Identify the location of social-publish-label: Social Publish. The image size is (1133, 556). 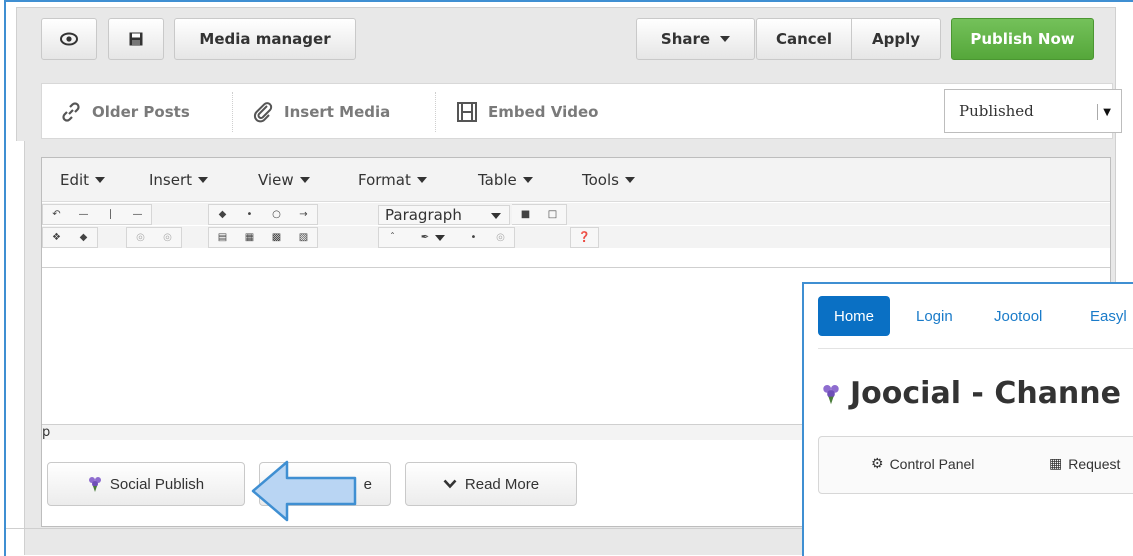
(157, 484).